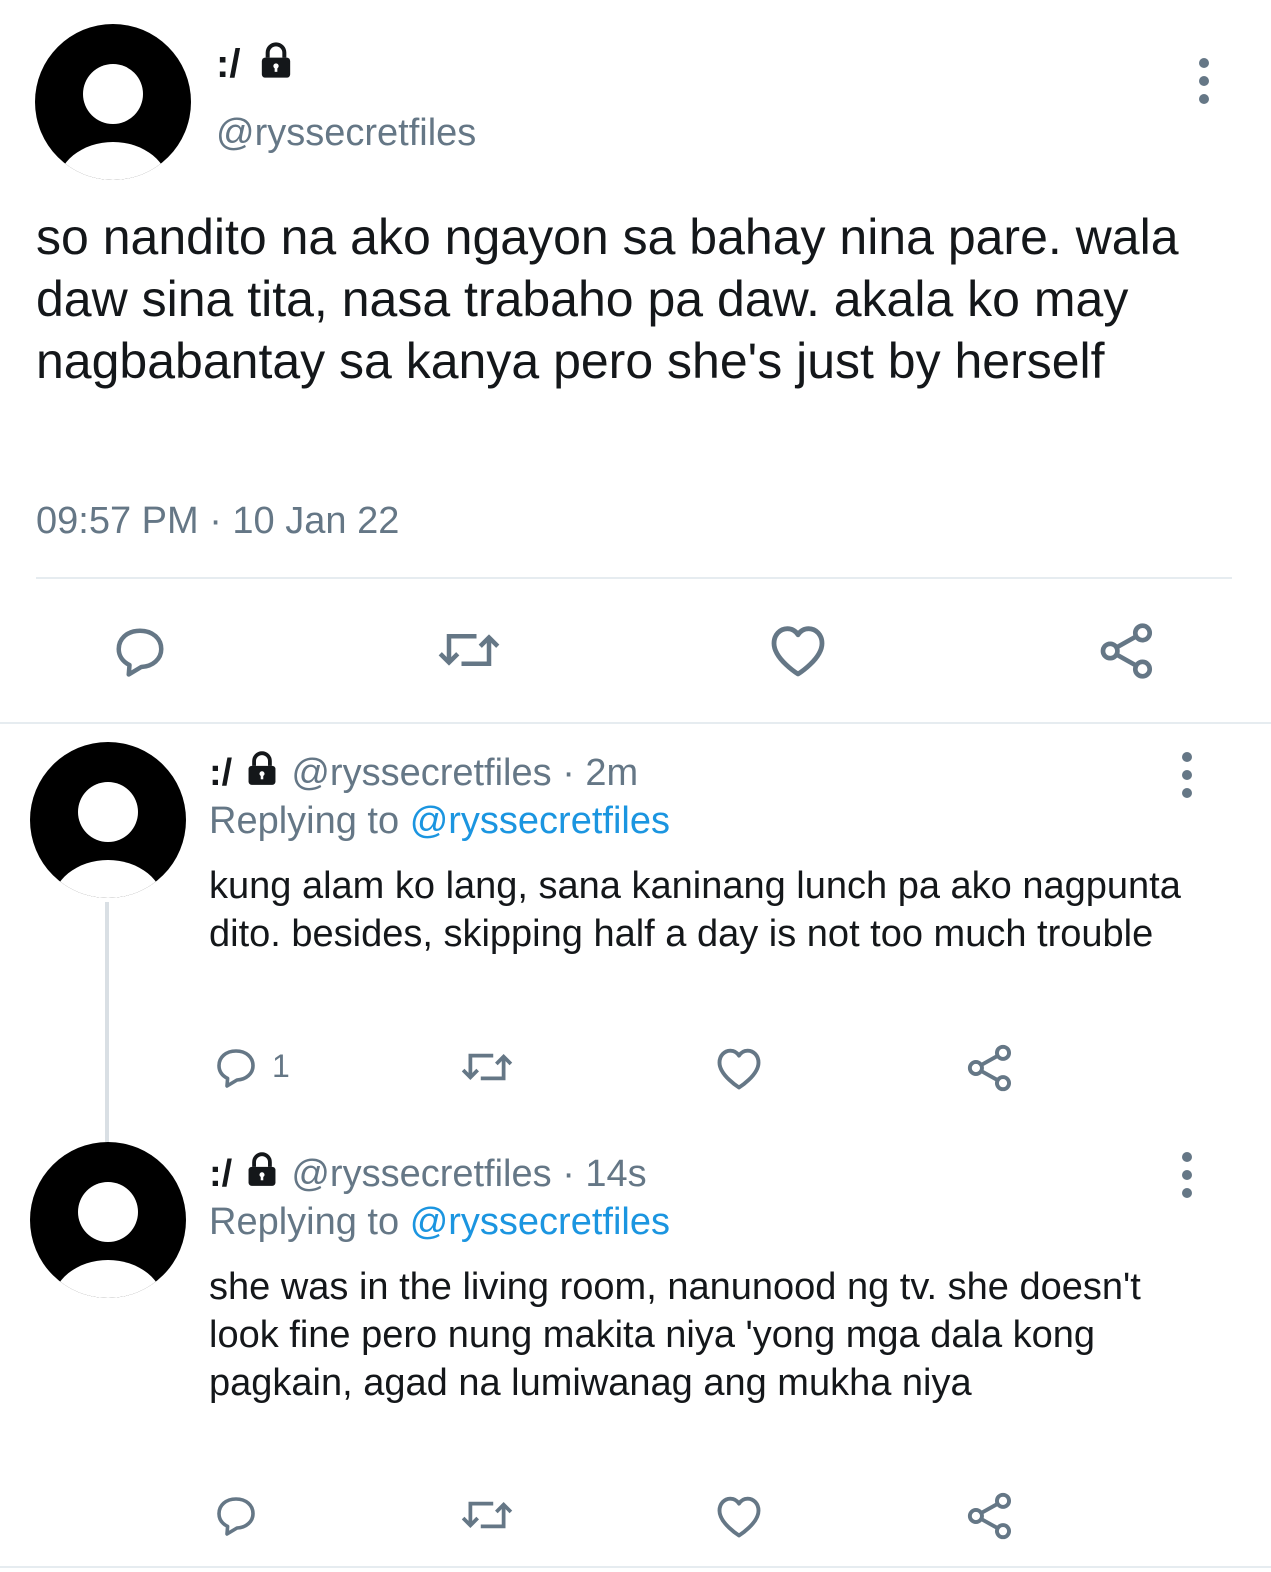 Image resolution: width=1271 pixels, height=1572 pixels. What do you see at coordinates (107, 1022) in the screenshot?
I see `thread-line` at bounding box center [107, 1022].